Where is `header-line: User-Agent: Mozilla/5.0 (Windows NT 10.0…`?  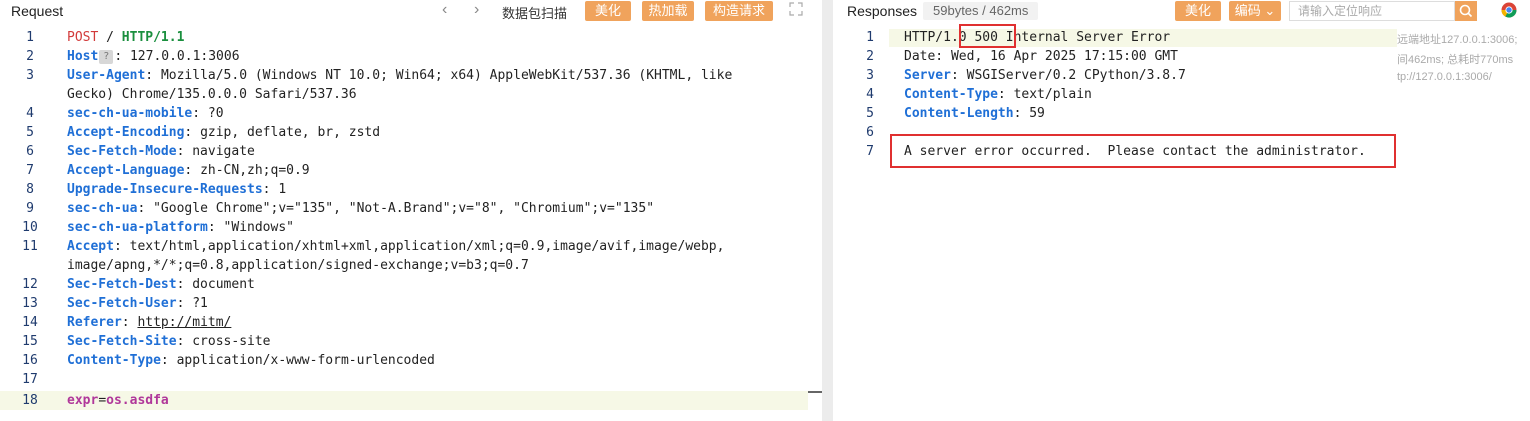
header-line: User-Agent: Mozilla/5.0 (Windows NT 10.0… is located at coordinates (400, 75).